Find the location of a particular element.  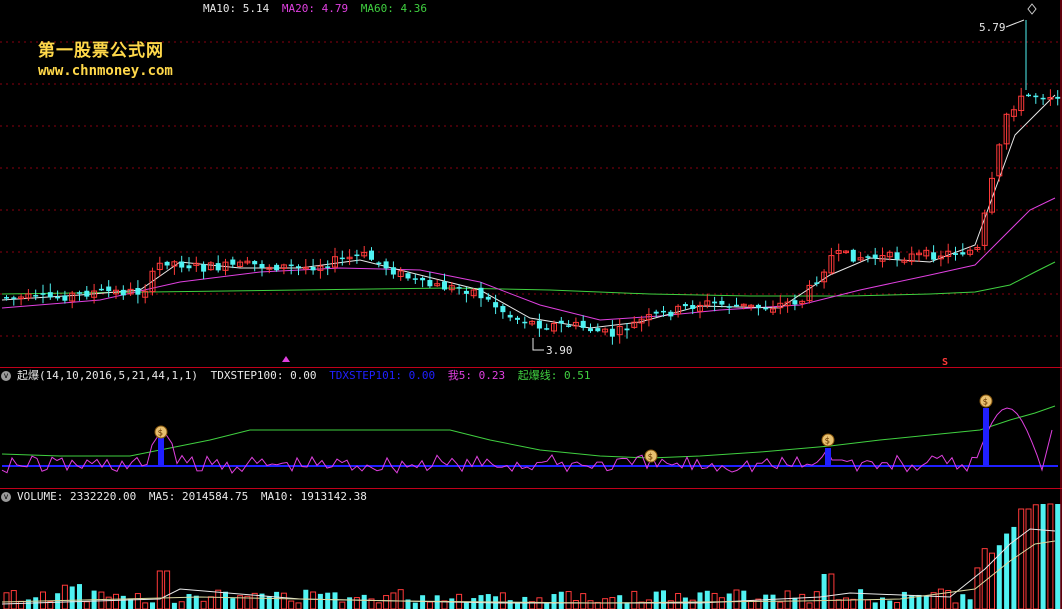

collapse-volume-icon: v is located at coordinates (6, 497).